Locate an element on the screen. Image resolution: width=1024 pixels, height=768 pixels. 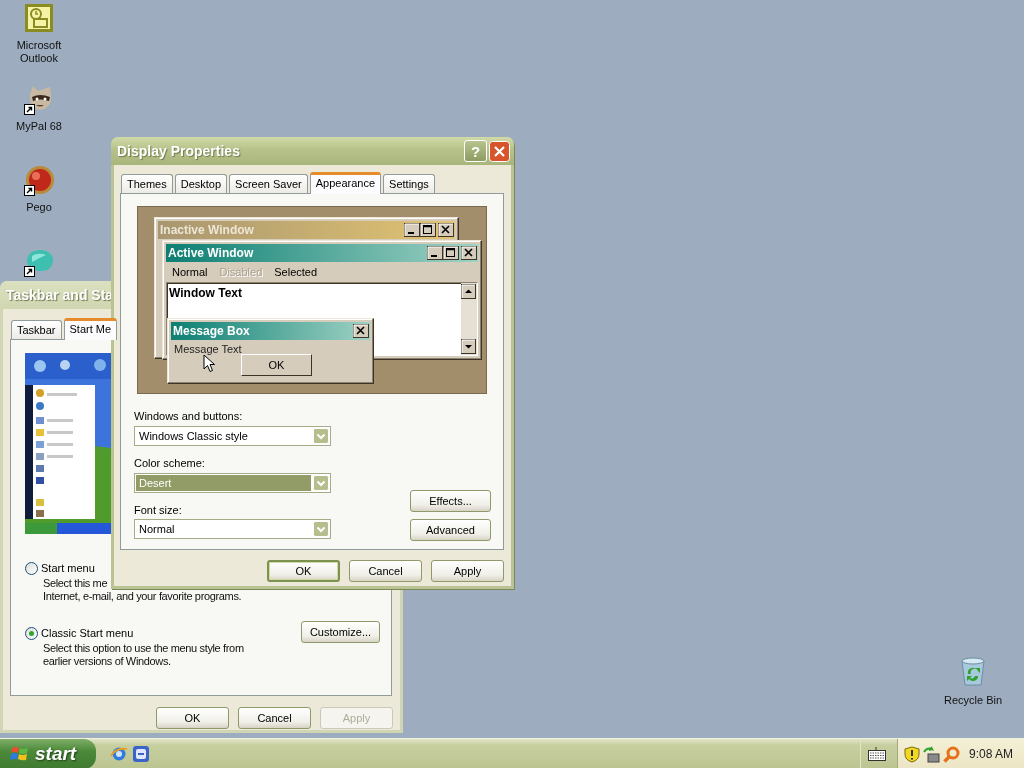
tab: Desktop is located at coordinates (201, 183).